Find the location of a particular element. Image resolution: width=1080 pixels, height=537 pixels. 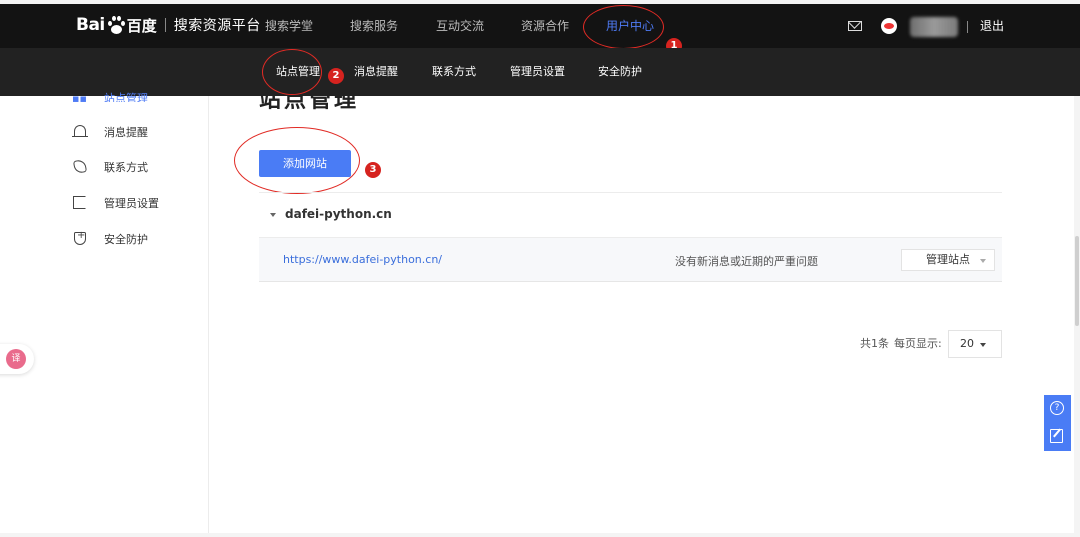

subnav-contact: 联系方式 is located at coordinates (454, 72).